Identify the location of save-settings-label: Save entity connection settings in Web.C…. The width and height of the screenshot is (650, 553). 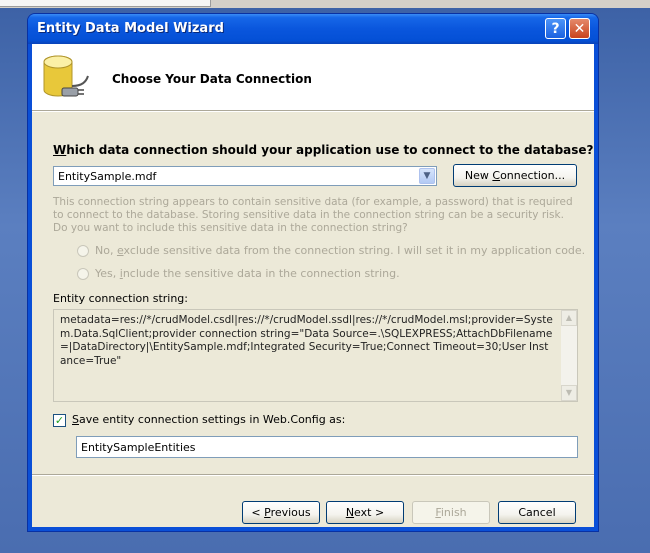
(208, 419).